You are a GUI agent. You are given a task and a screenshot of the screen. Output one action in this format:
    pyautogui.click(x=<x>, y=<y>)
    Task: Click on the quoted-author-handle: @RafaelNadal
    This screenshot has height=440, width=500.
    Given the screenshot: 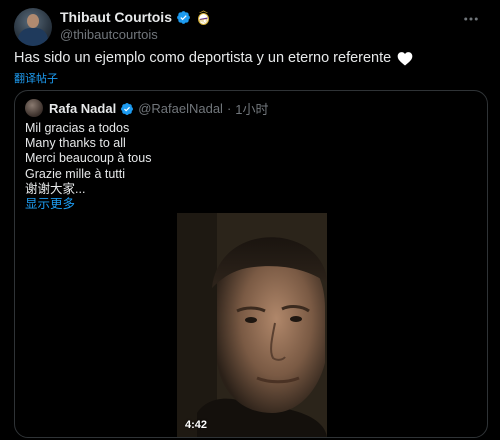 What is the action you would take?
    pyautogui.click(x=180, y=108)
    